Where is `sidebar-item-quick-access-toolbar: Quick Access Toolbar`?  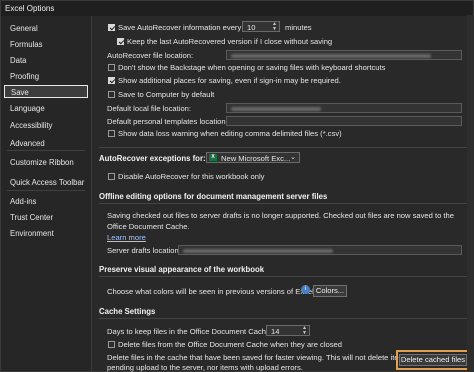 sidebar-item-quick-access-toolbar: Quick Access Toolbar is located at coordinates (46, 182).